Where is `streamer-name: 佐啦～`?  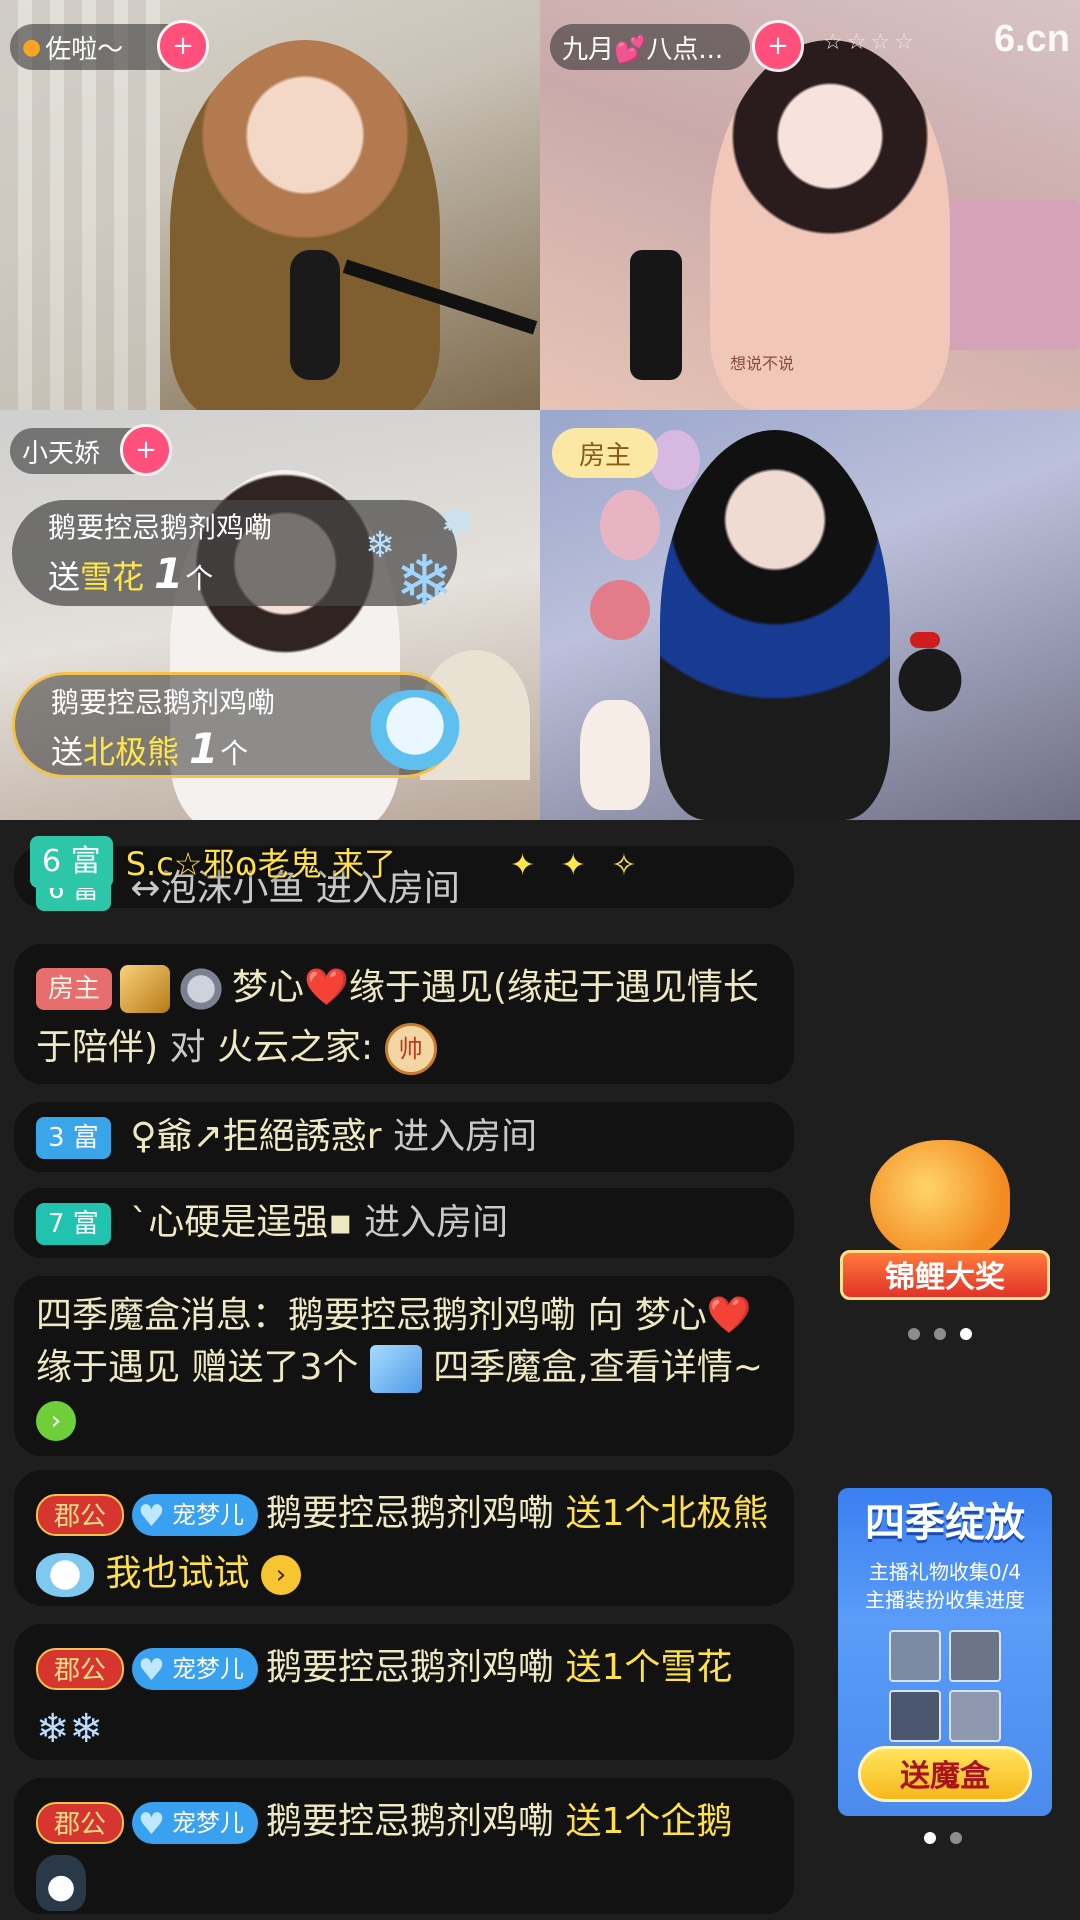
streamer-name: 佐啦～ is located at coordinates (84, 49).